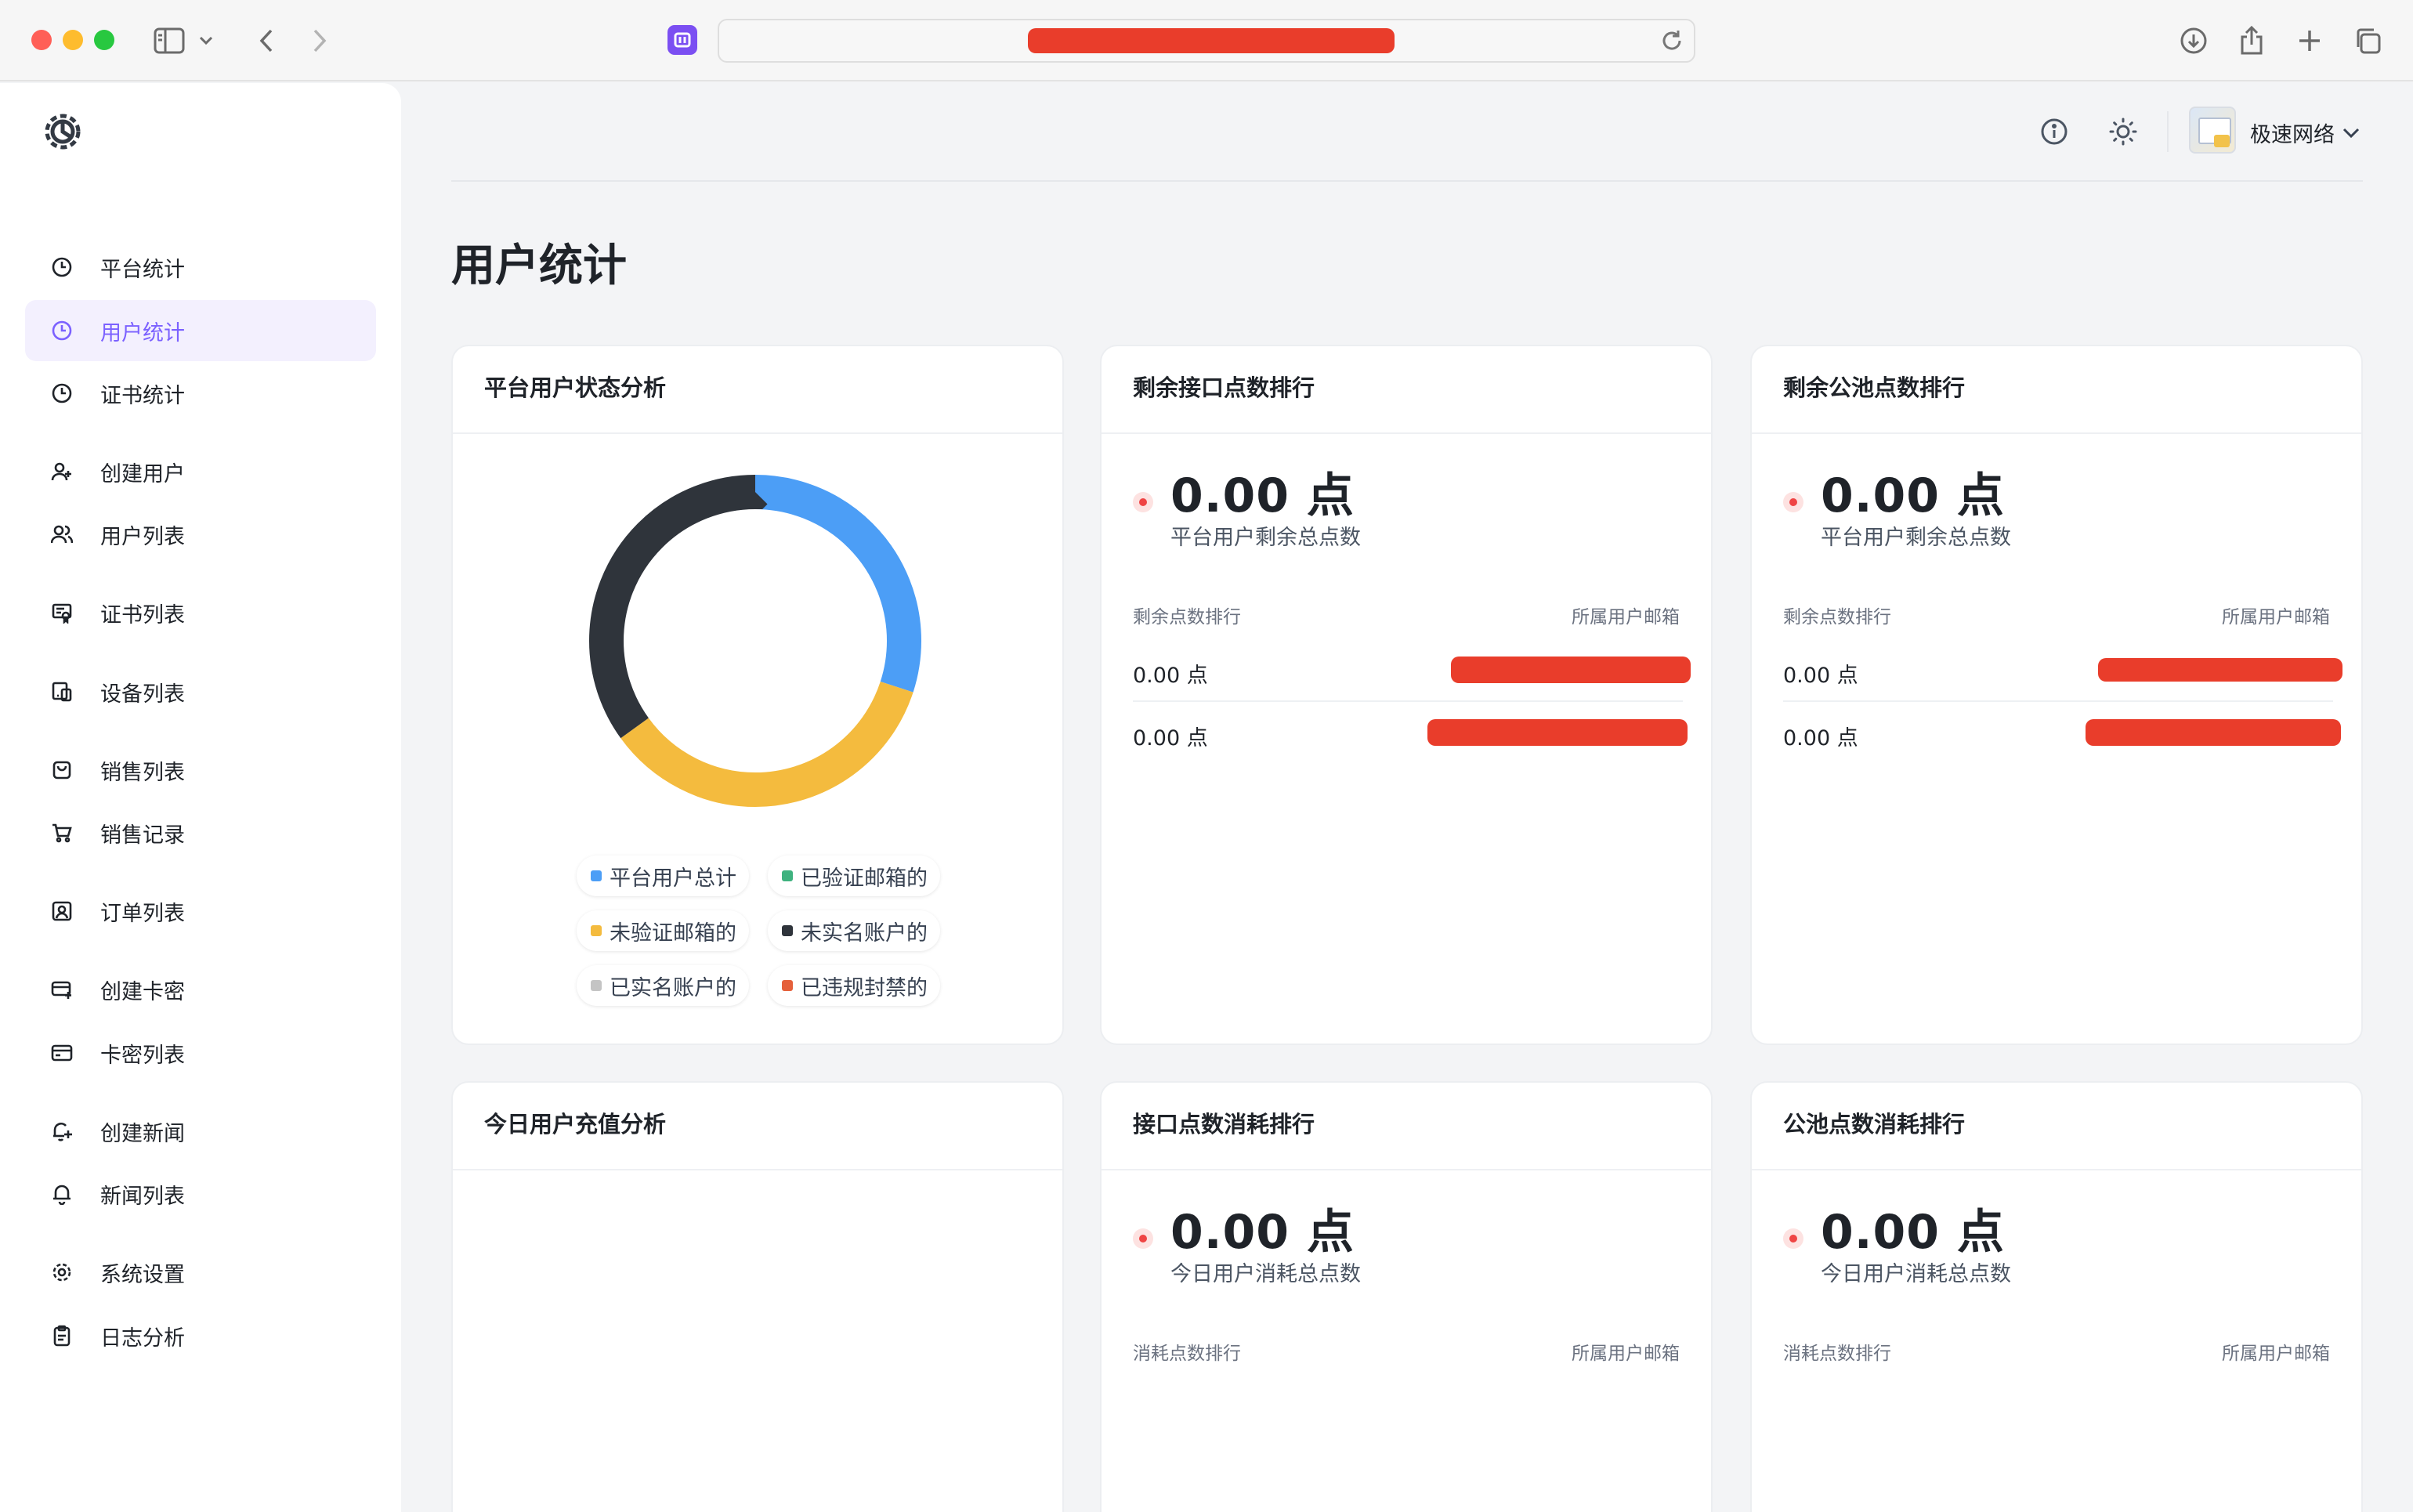 The height and width of the screenshot is (1512, 2413). What do you see at coordinates (864, 879) in the screenshot?
I see `legend-label: 已验证邮箱的` at bounding box center [864, 879].